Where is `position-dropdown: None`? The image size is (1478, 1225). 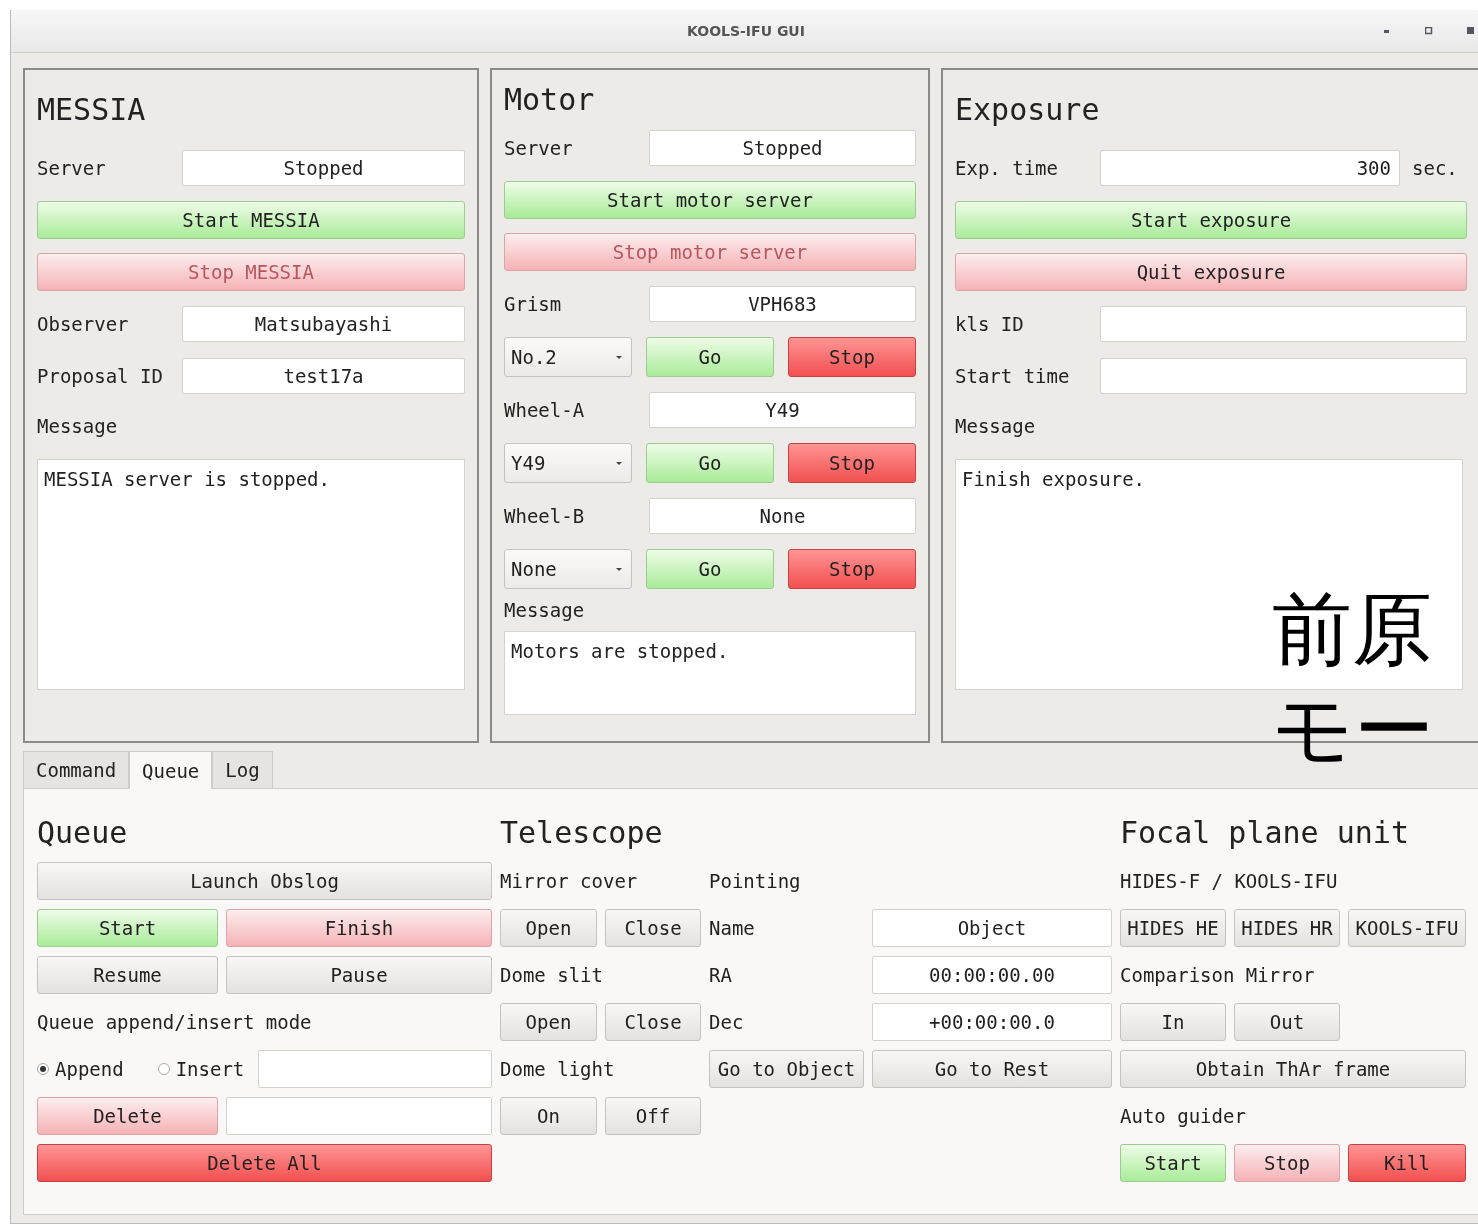 position-dropdown: None is located at coordinates (568, 569).